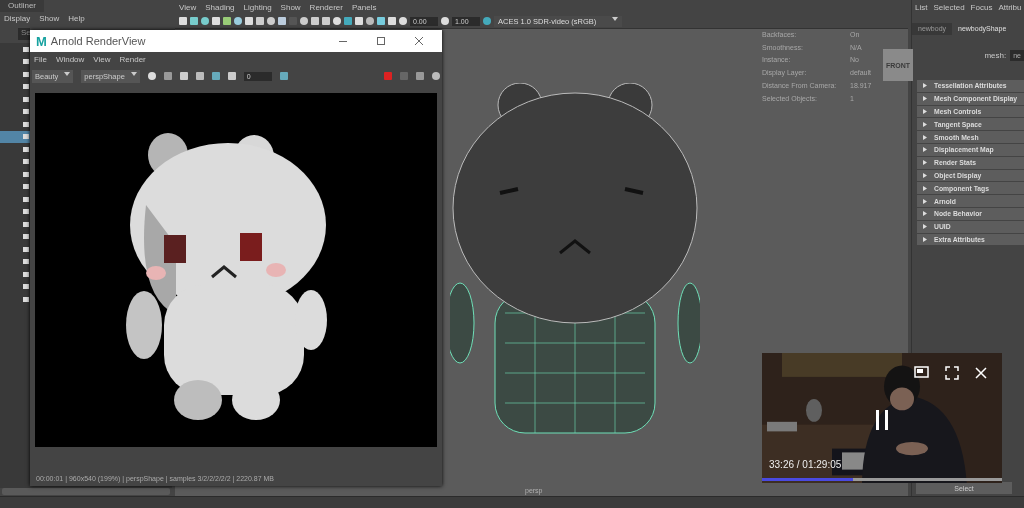  Describe the element at coordinates (220, 7) in the screenshot. I see `menu-item: Shading` at that location.